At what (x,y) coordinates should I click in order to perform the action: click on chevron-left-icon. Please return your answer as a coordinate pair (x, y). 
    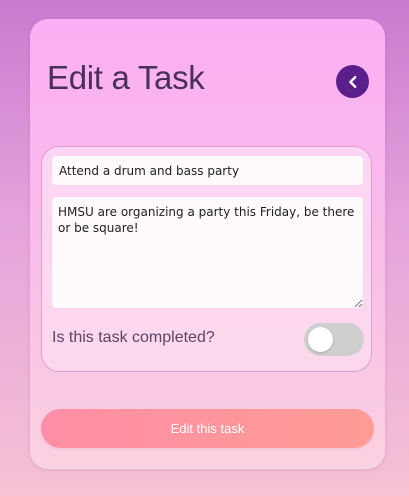
    Looking at the image, I should click on (352, 81).